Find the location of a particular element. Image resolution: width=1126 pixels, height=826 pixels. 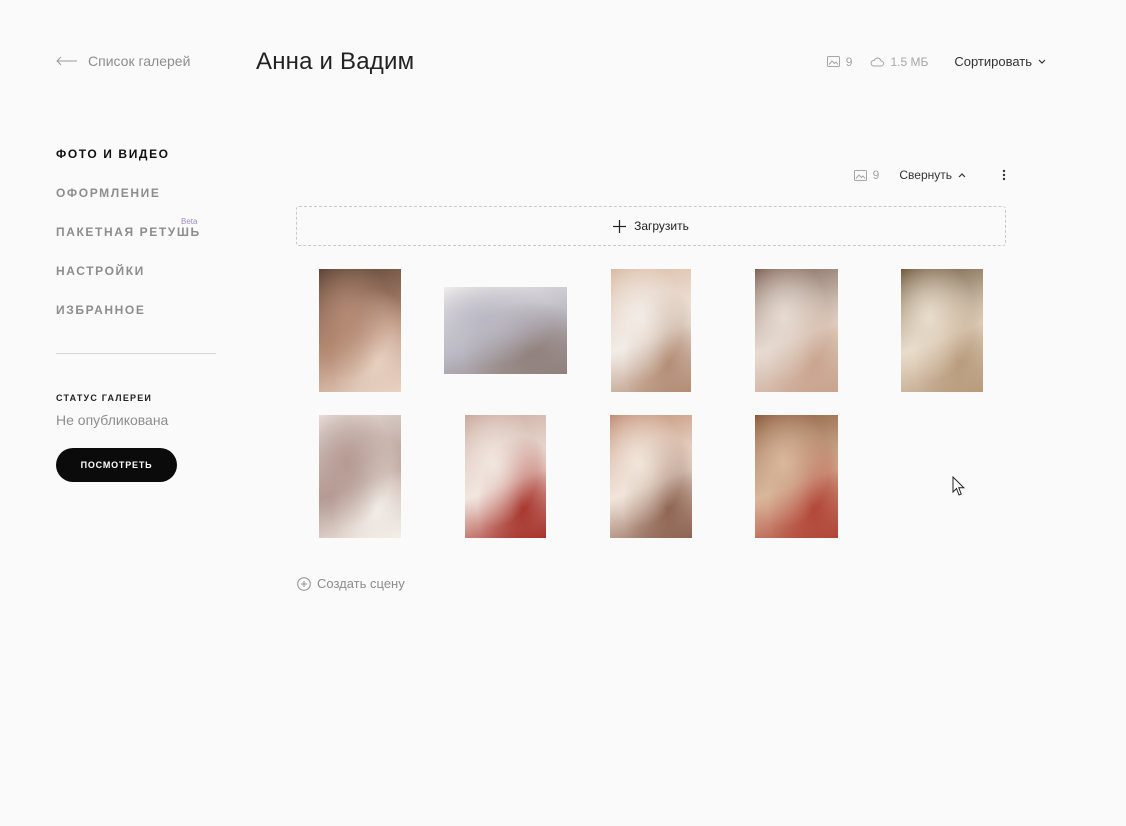

create-scene-button: Создать сцену is located at coordinates (351, 583).